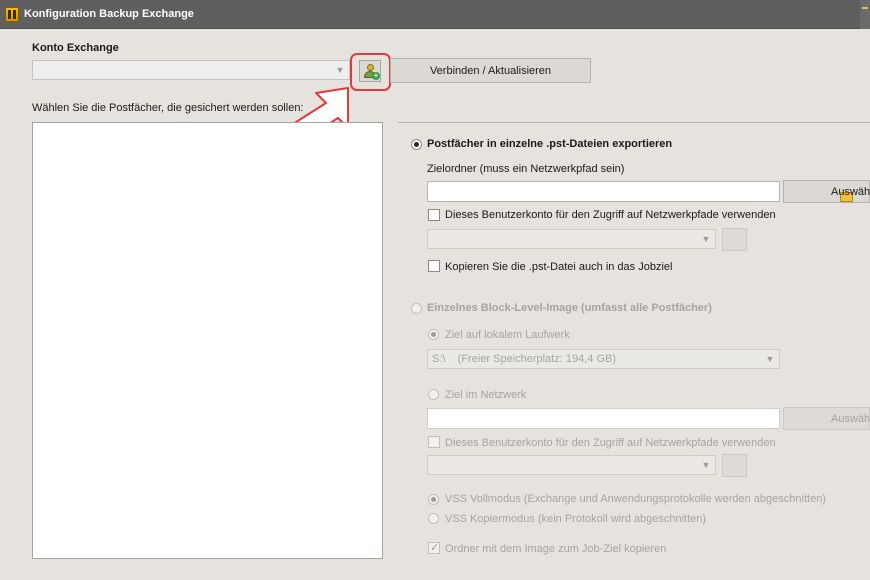 The image size is (870, 580). Describe the element at coordinates (490, 70) in the screenshot. I see `connect-refresh-button: Verbinden / Aktualisieren` at that location.